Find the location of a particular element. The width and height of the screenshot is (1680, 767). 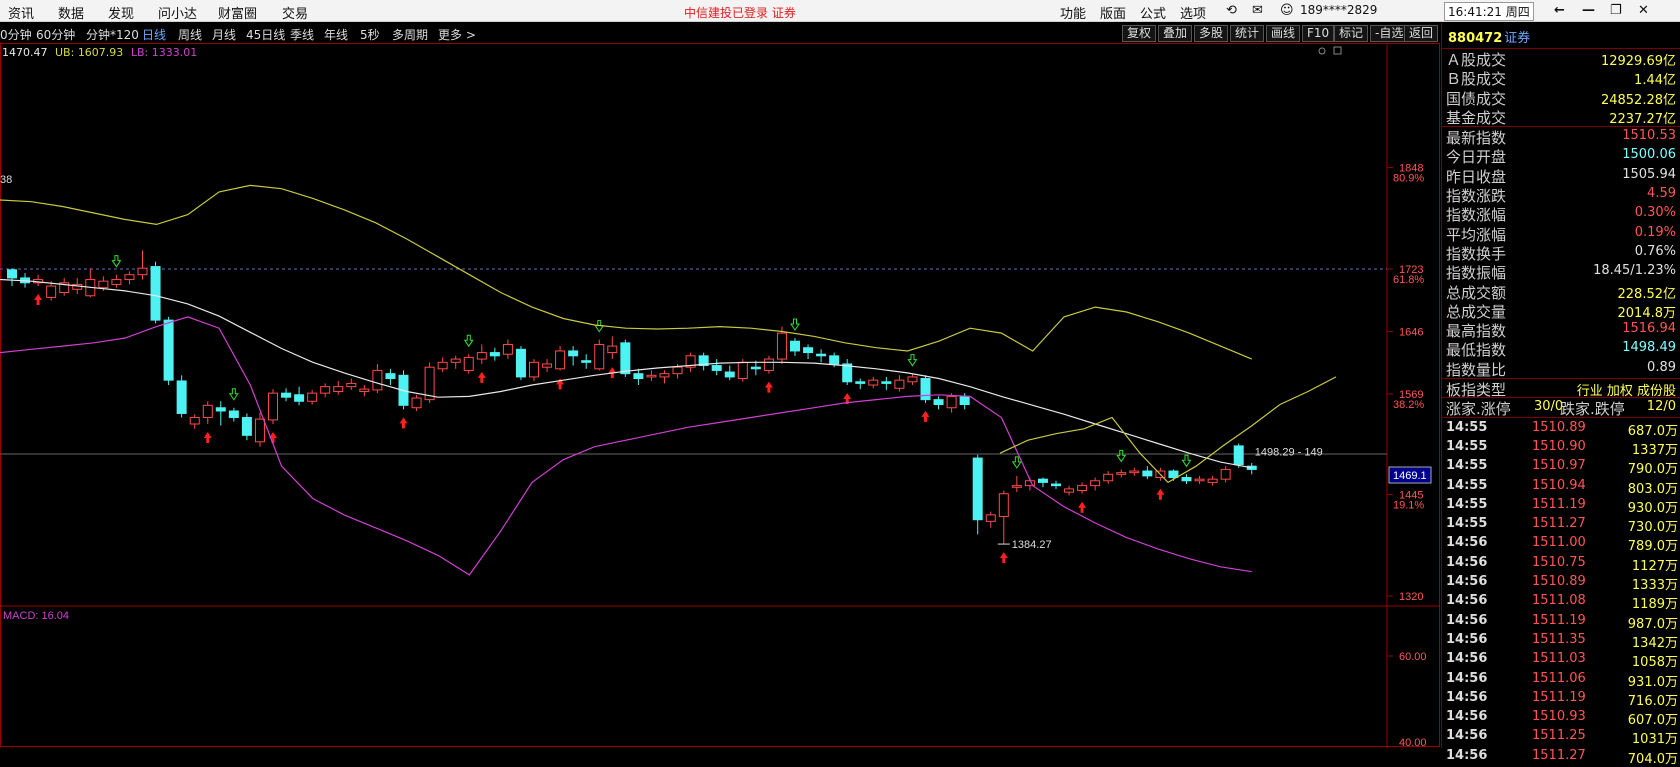

tick-price: 1511.27 is located at coordinates (1559, 755).